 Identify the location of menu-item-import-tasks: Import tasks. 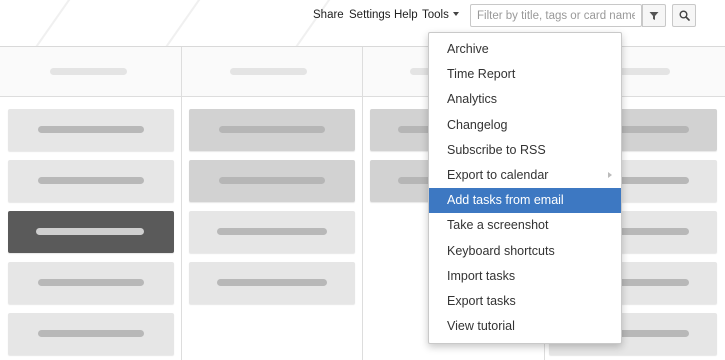
(525, 276).